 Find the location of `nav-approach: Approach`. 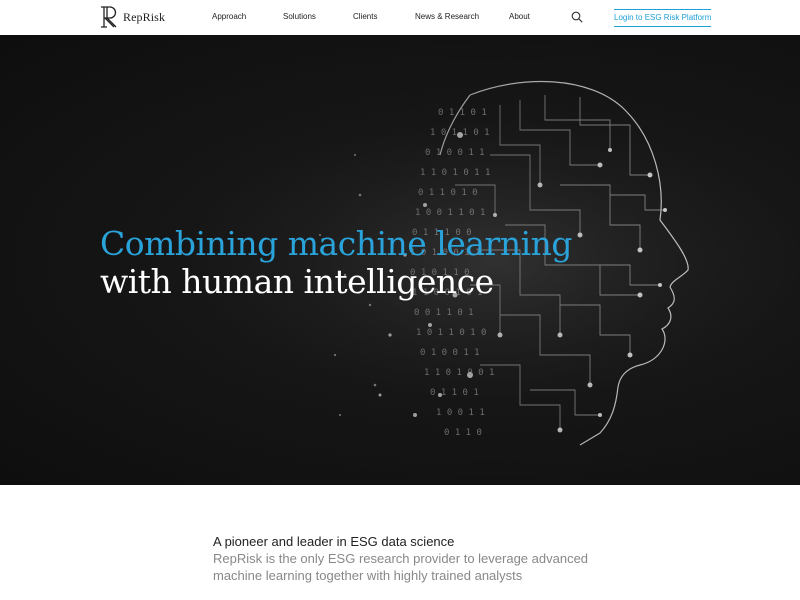

nav-approach: Approach is located at coordinates (229, 16).